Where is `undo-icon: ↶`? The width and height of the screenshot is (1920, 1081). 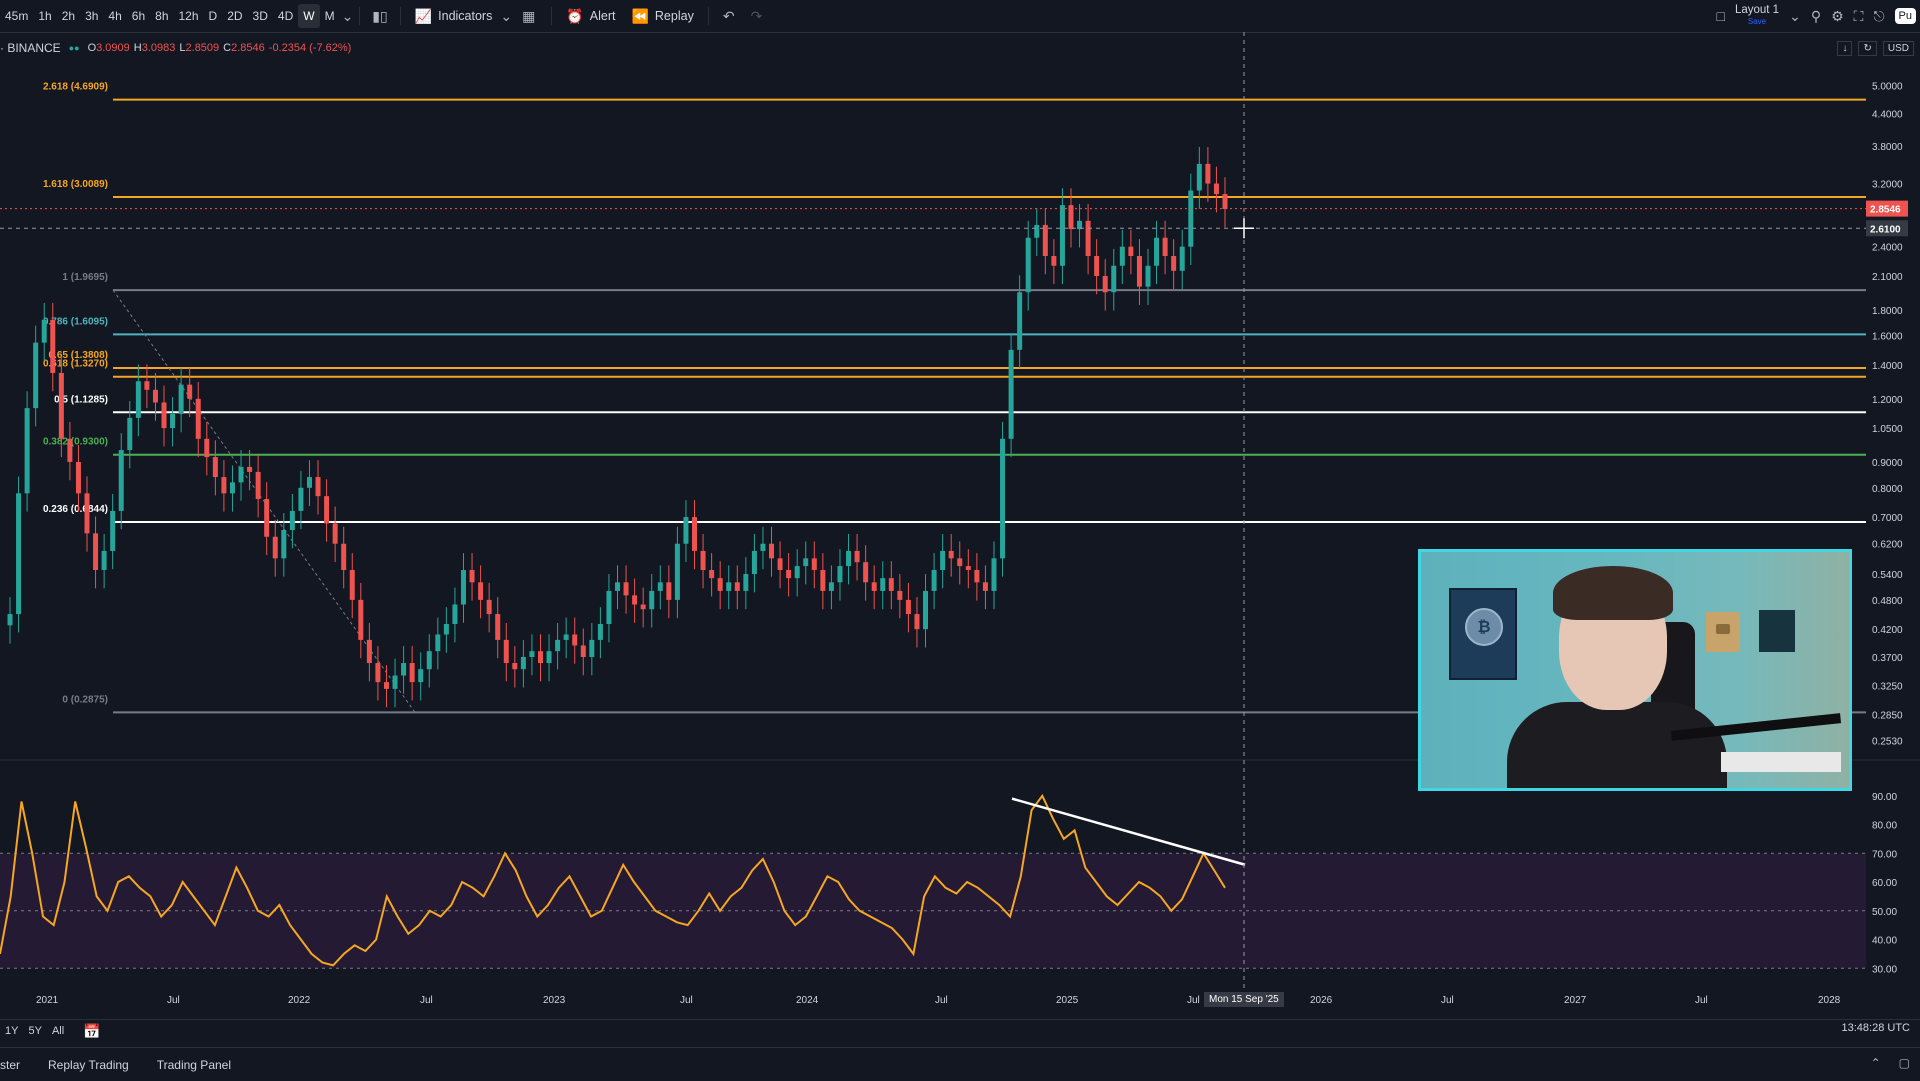 undo-icon: ↶ is located at coordinates (729, 16).